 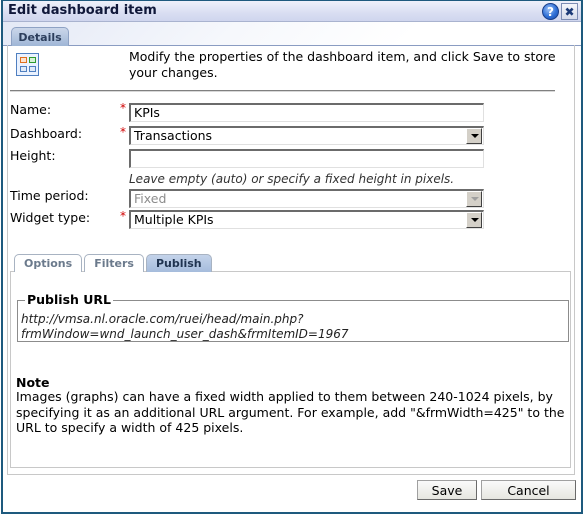 I want to click on height-input, so click(x=306, y=158).